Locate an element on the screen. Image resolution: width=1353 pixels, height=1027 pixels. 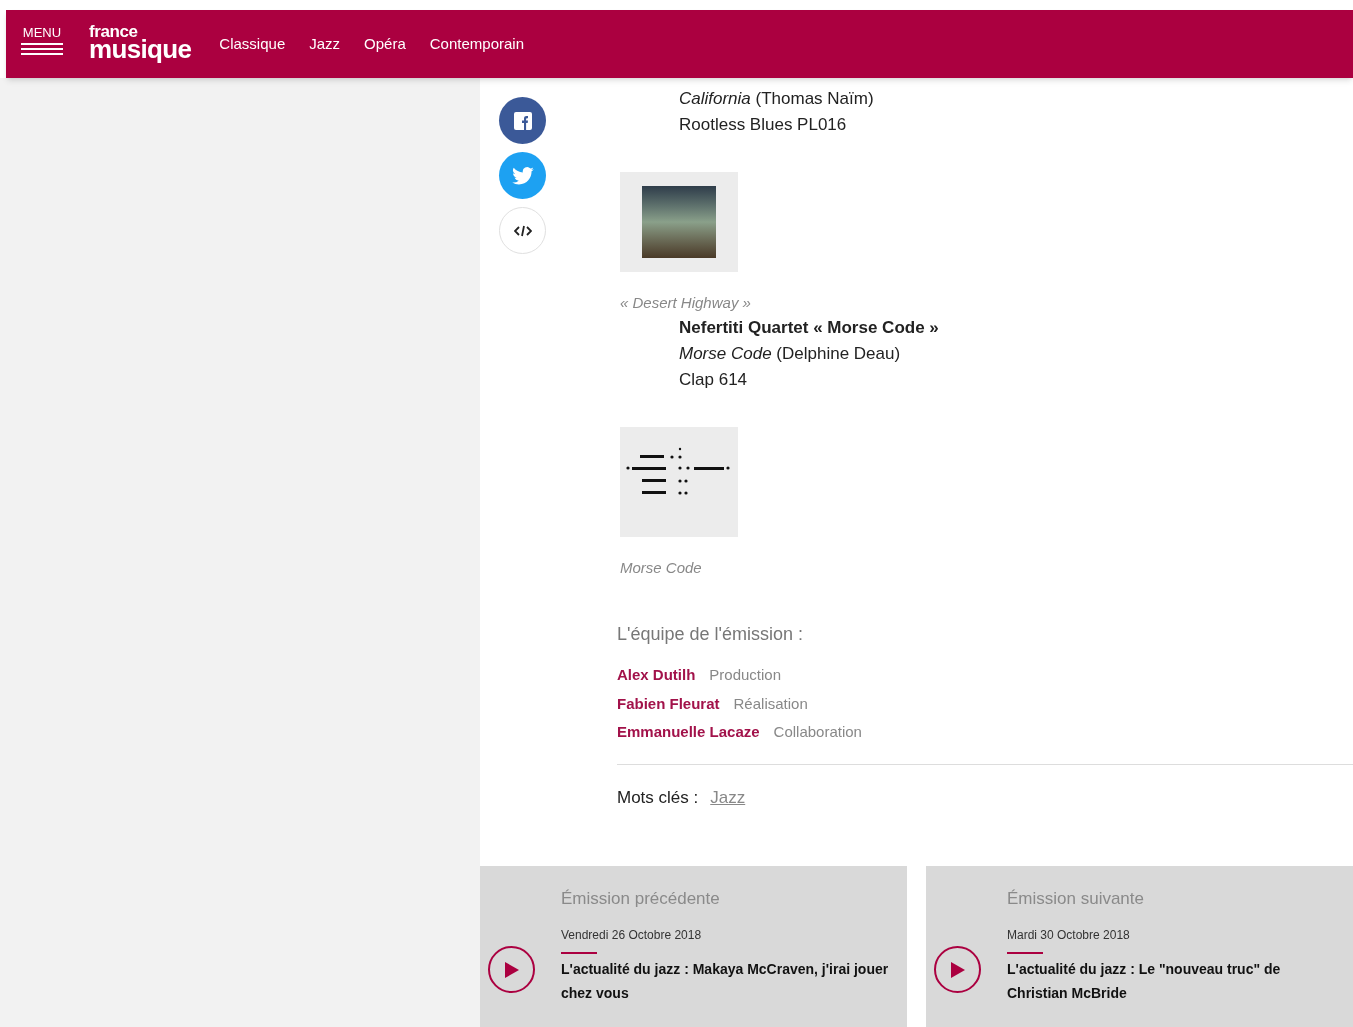
team-member-role: Production is located at coordinates (745, 675).